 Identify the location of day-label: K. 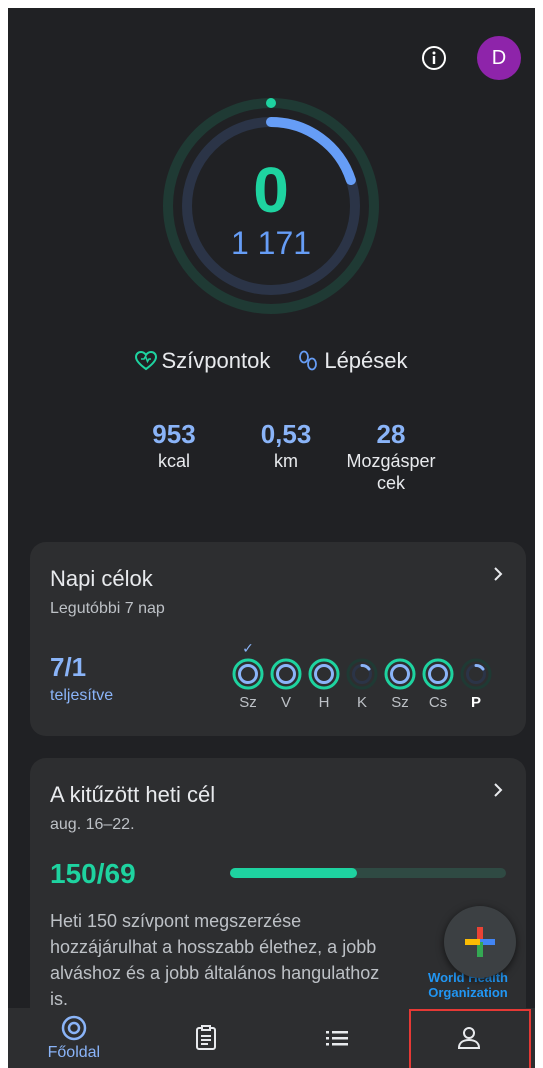
(361, 702).